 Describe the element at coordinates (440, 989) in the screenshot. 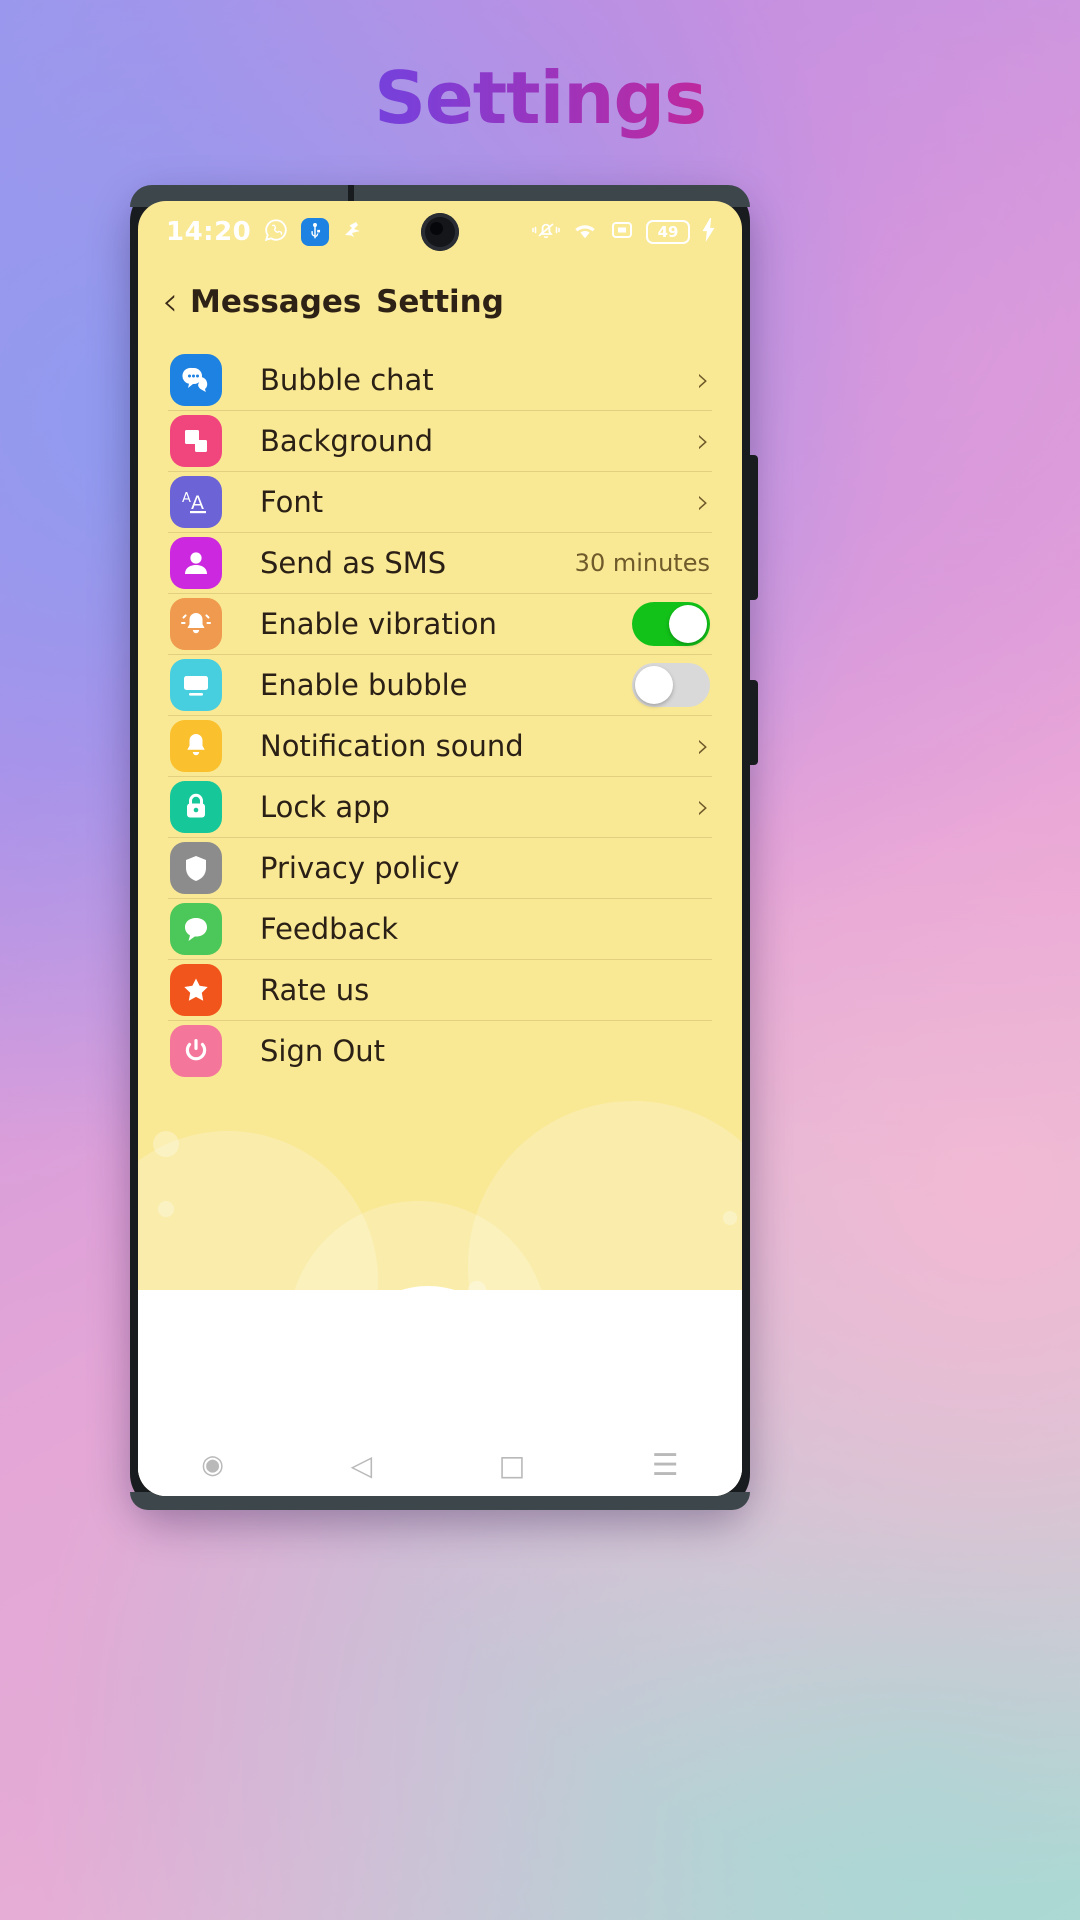

I see `settings-row-rate-us: Rate us` at that location.